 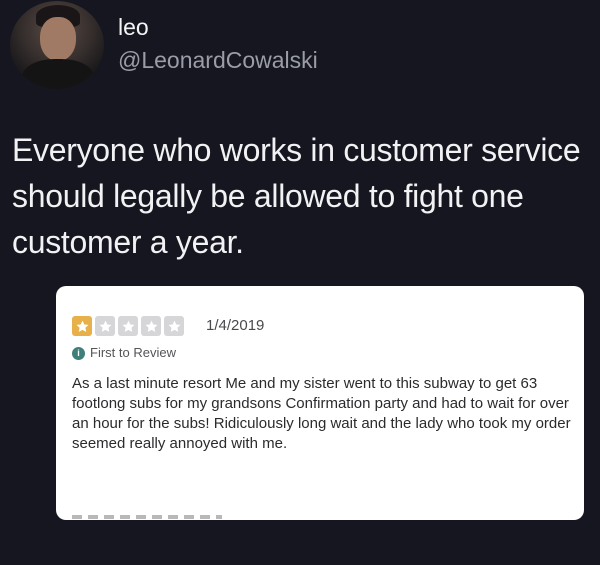 What do you see at coordinates (147, 517) in the screenshot?
I see `cut-off-text` at bounding box center [147, 517].